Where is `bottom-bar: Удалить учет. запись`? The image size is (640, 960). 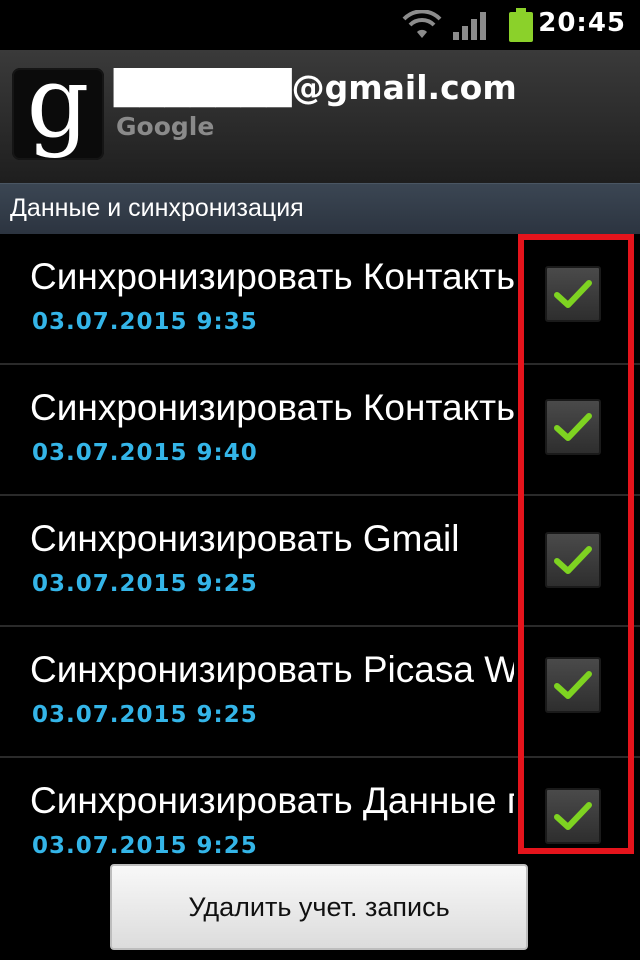 bottom-bar: Удалить учет. запись is located at coordinates (320, 909).